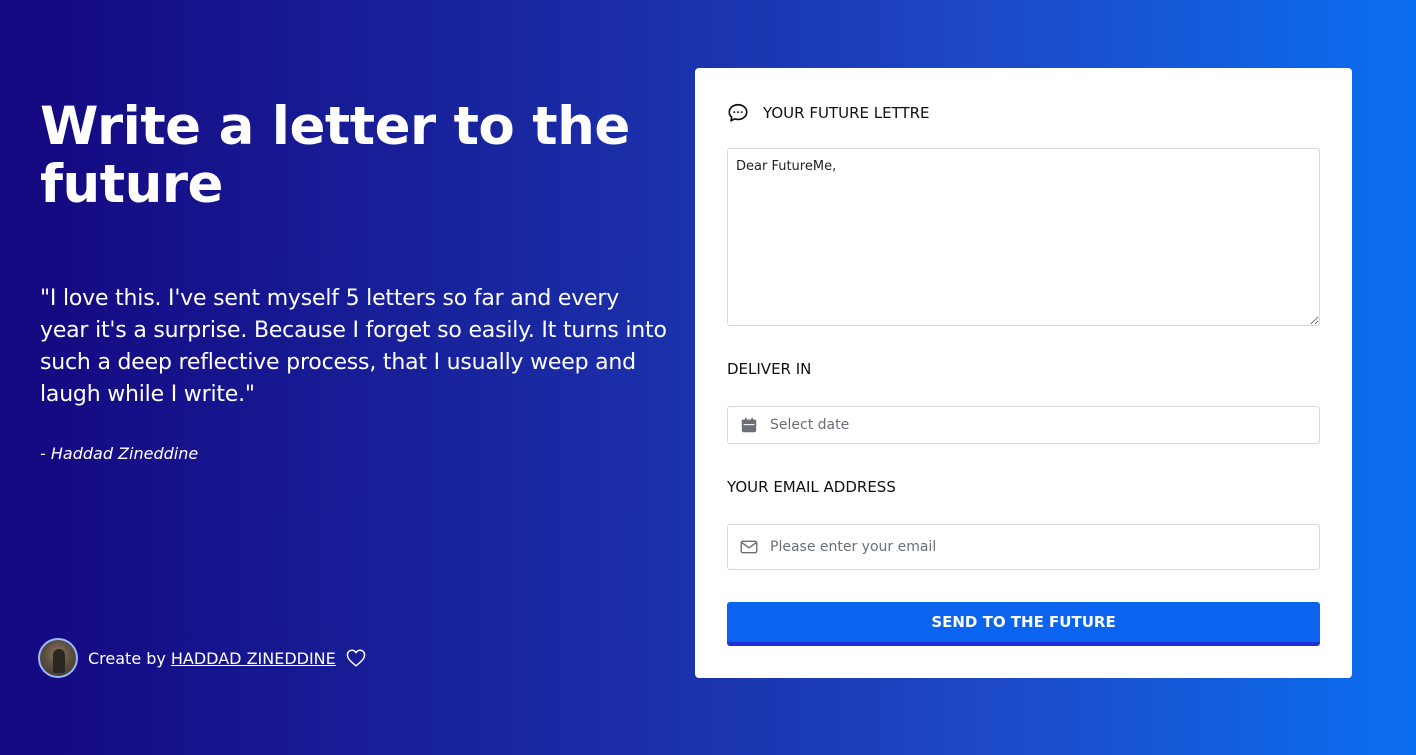 The height and width of the screenshot is (755, 1416). What do you see at coordinates (58, 658) in the screenshot?
I see `avatar` at bounding box center [58, 658].